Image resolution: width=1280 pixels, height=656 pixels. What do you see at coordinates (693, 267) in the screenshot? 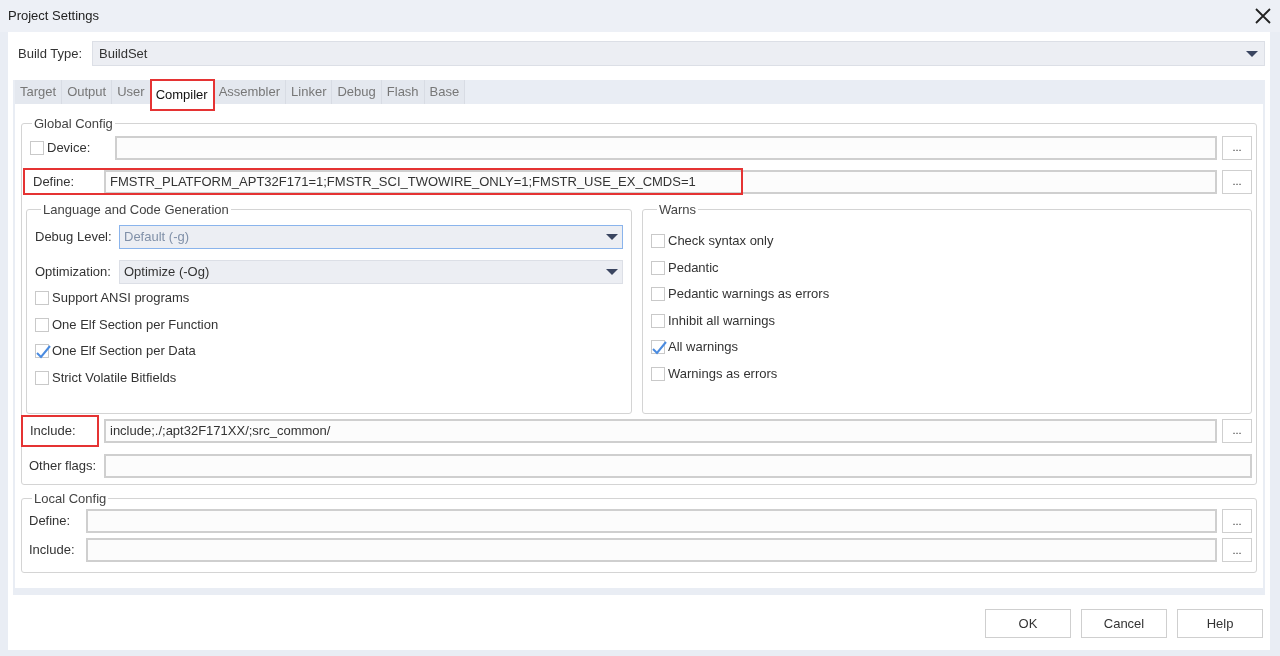
I see `checkbox-label: Pedantic` at bounding box center [693, 267].